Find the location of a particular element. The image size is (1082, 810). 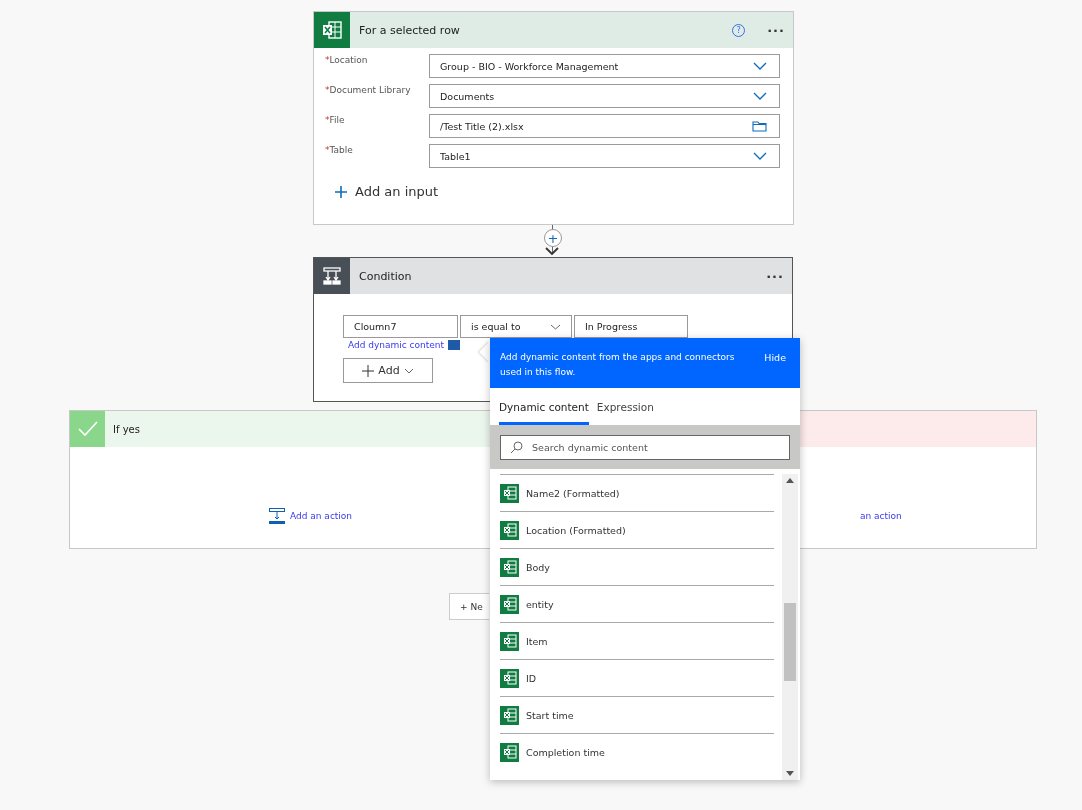

field-label: *Table is located at coordinates (339, 149).